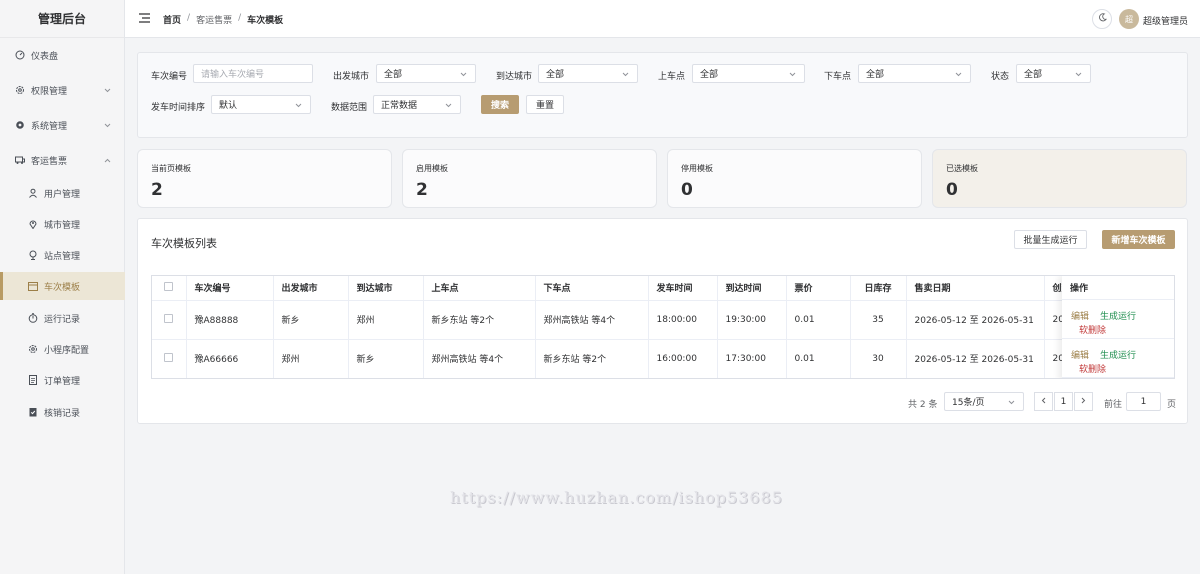 This screenshot has height=574, width=1200. Describe the element at coordinates (545, 104) in the screenshot. I see `reset-button: 重置` at that location.